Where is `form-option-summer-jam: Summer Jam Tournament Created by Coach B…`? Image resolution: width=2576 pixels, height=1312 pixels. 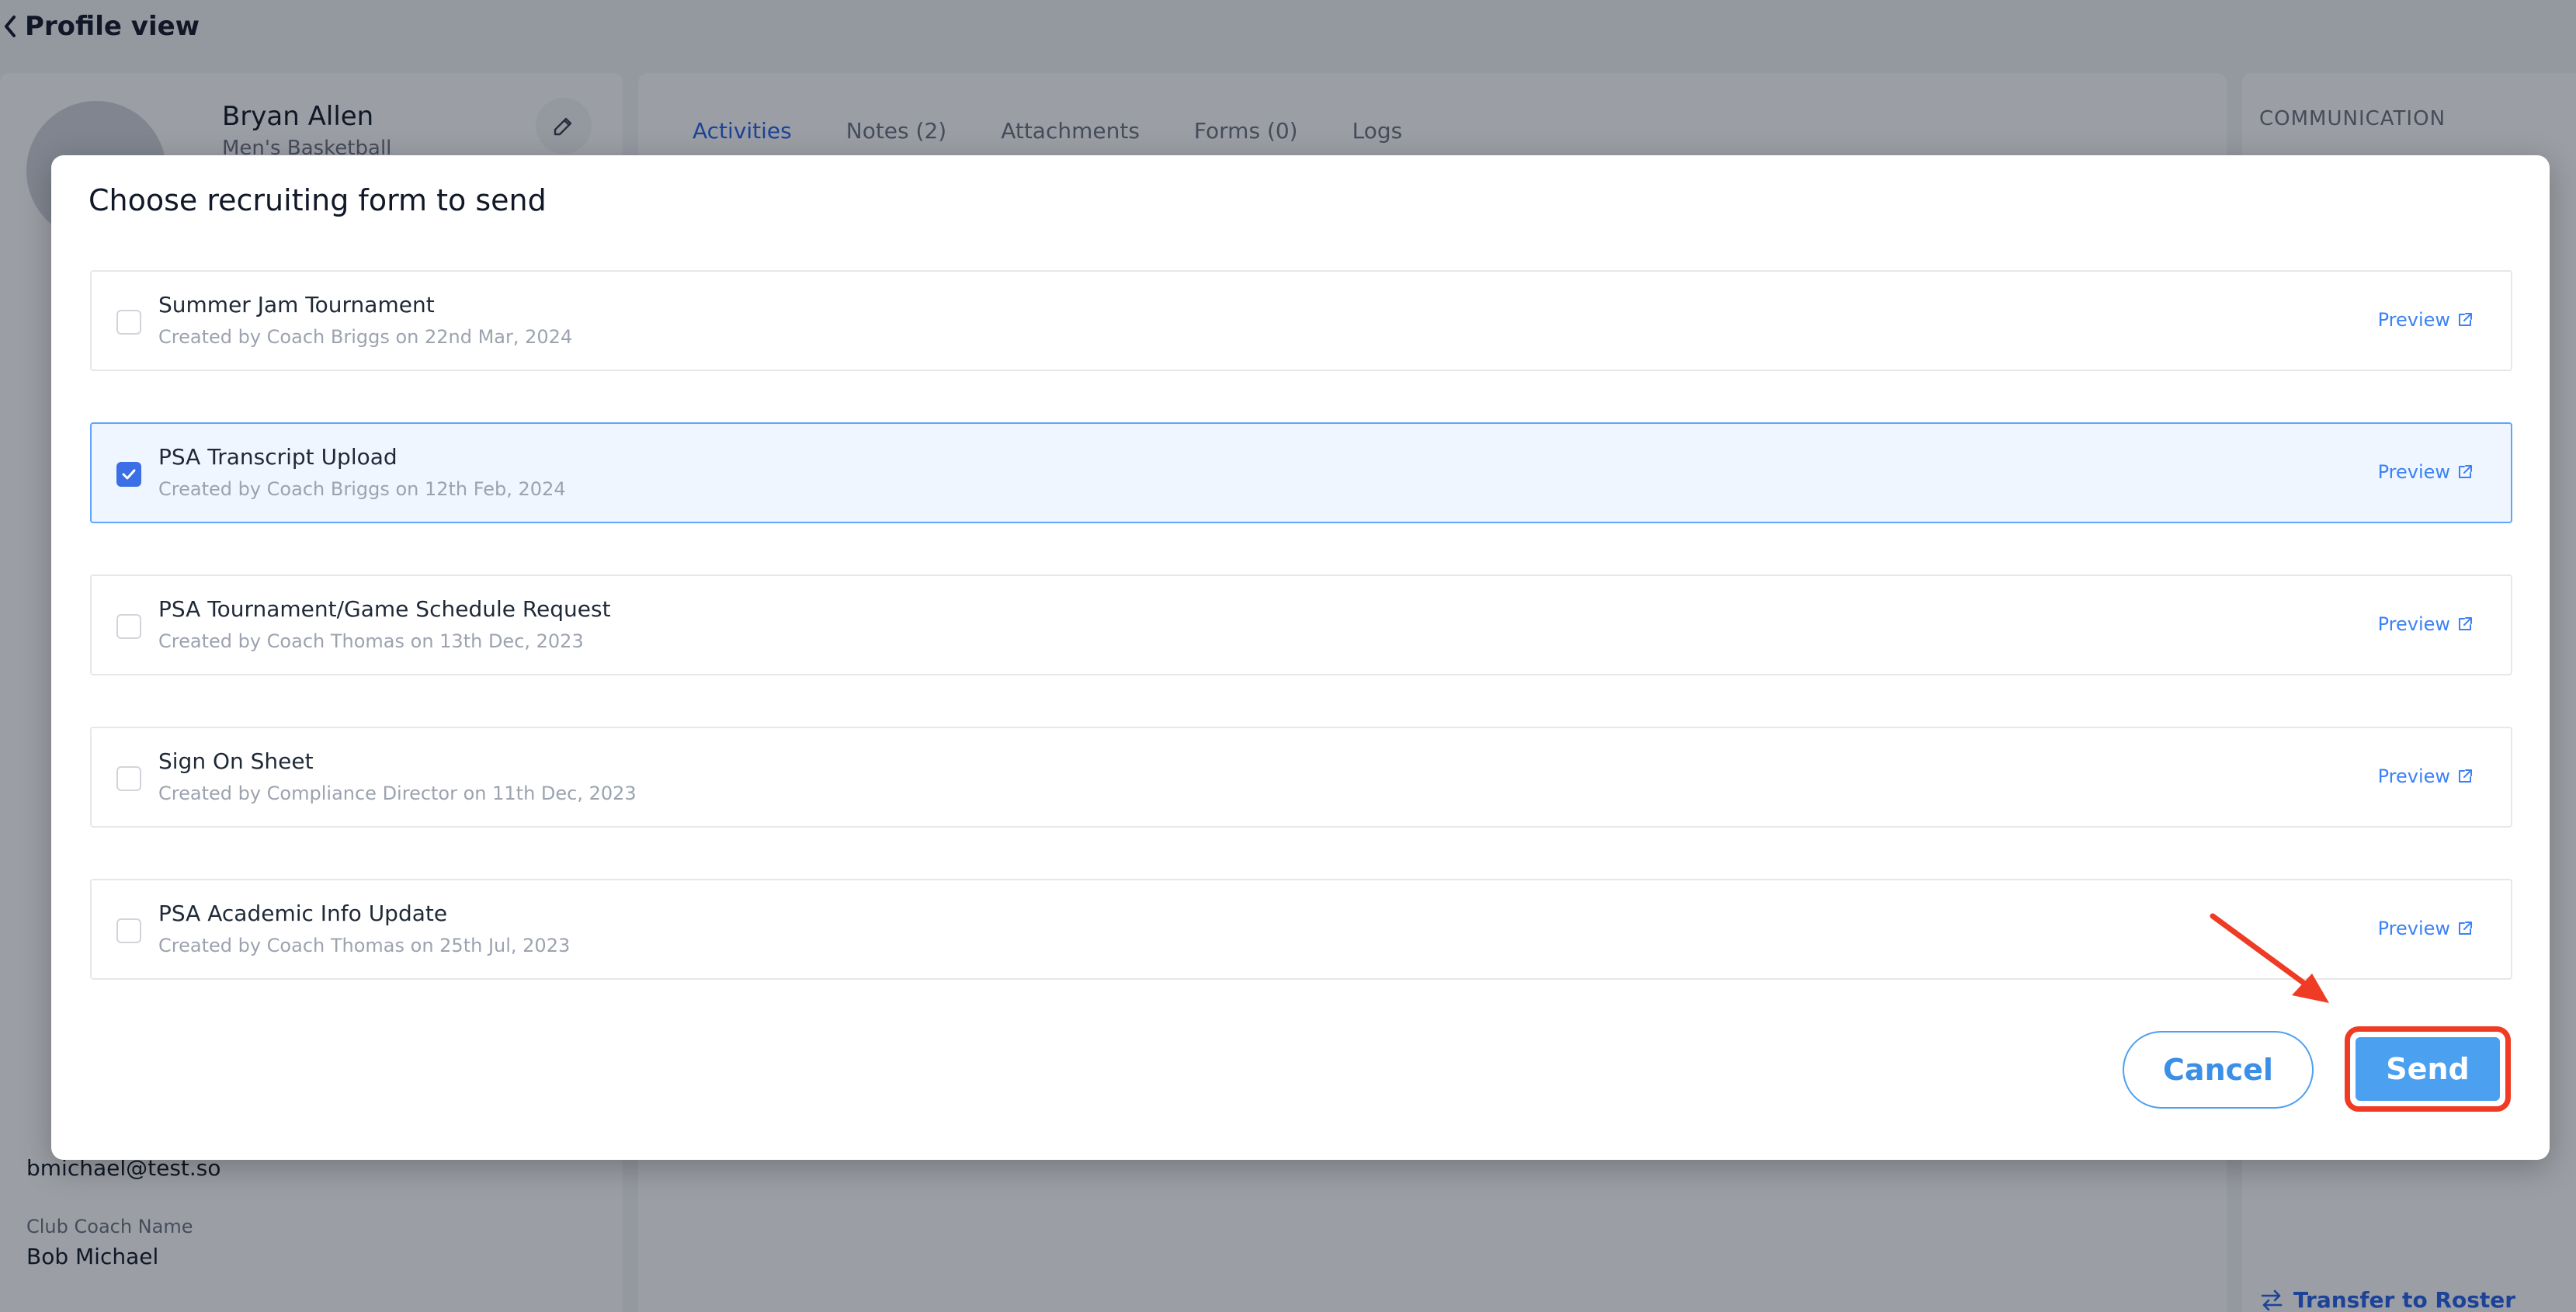 form-option-summer-jam: Summer Jam Tournament Created by Coach B… is located at coordinates (1301, 320).